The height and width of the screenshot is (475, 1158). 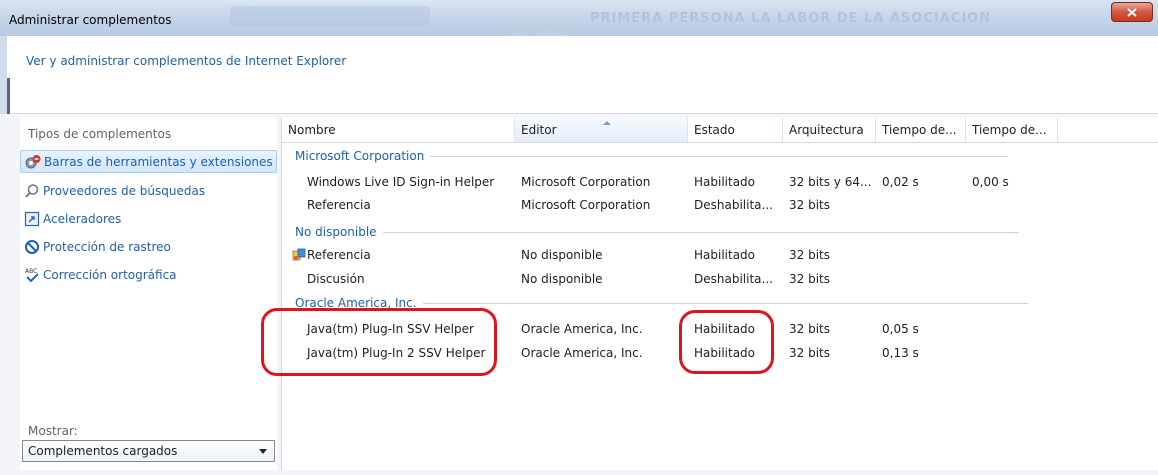 What do you see at coordinates (360, 156) in the screenshot?
I see `group-label: Microsoft Corporation` at bounding box center [360, 156].